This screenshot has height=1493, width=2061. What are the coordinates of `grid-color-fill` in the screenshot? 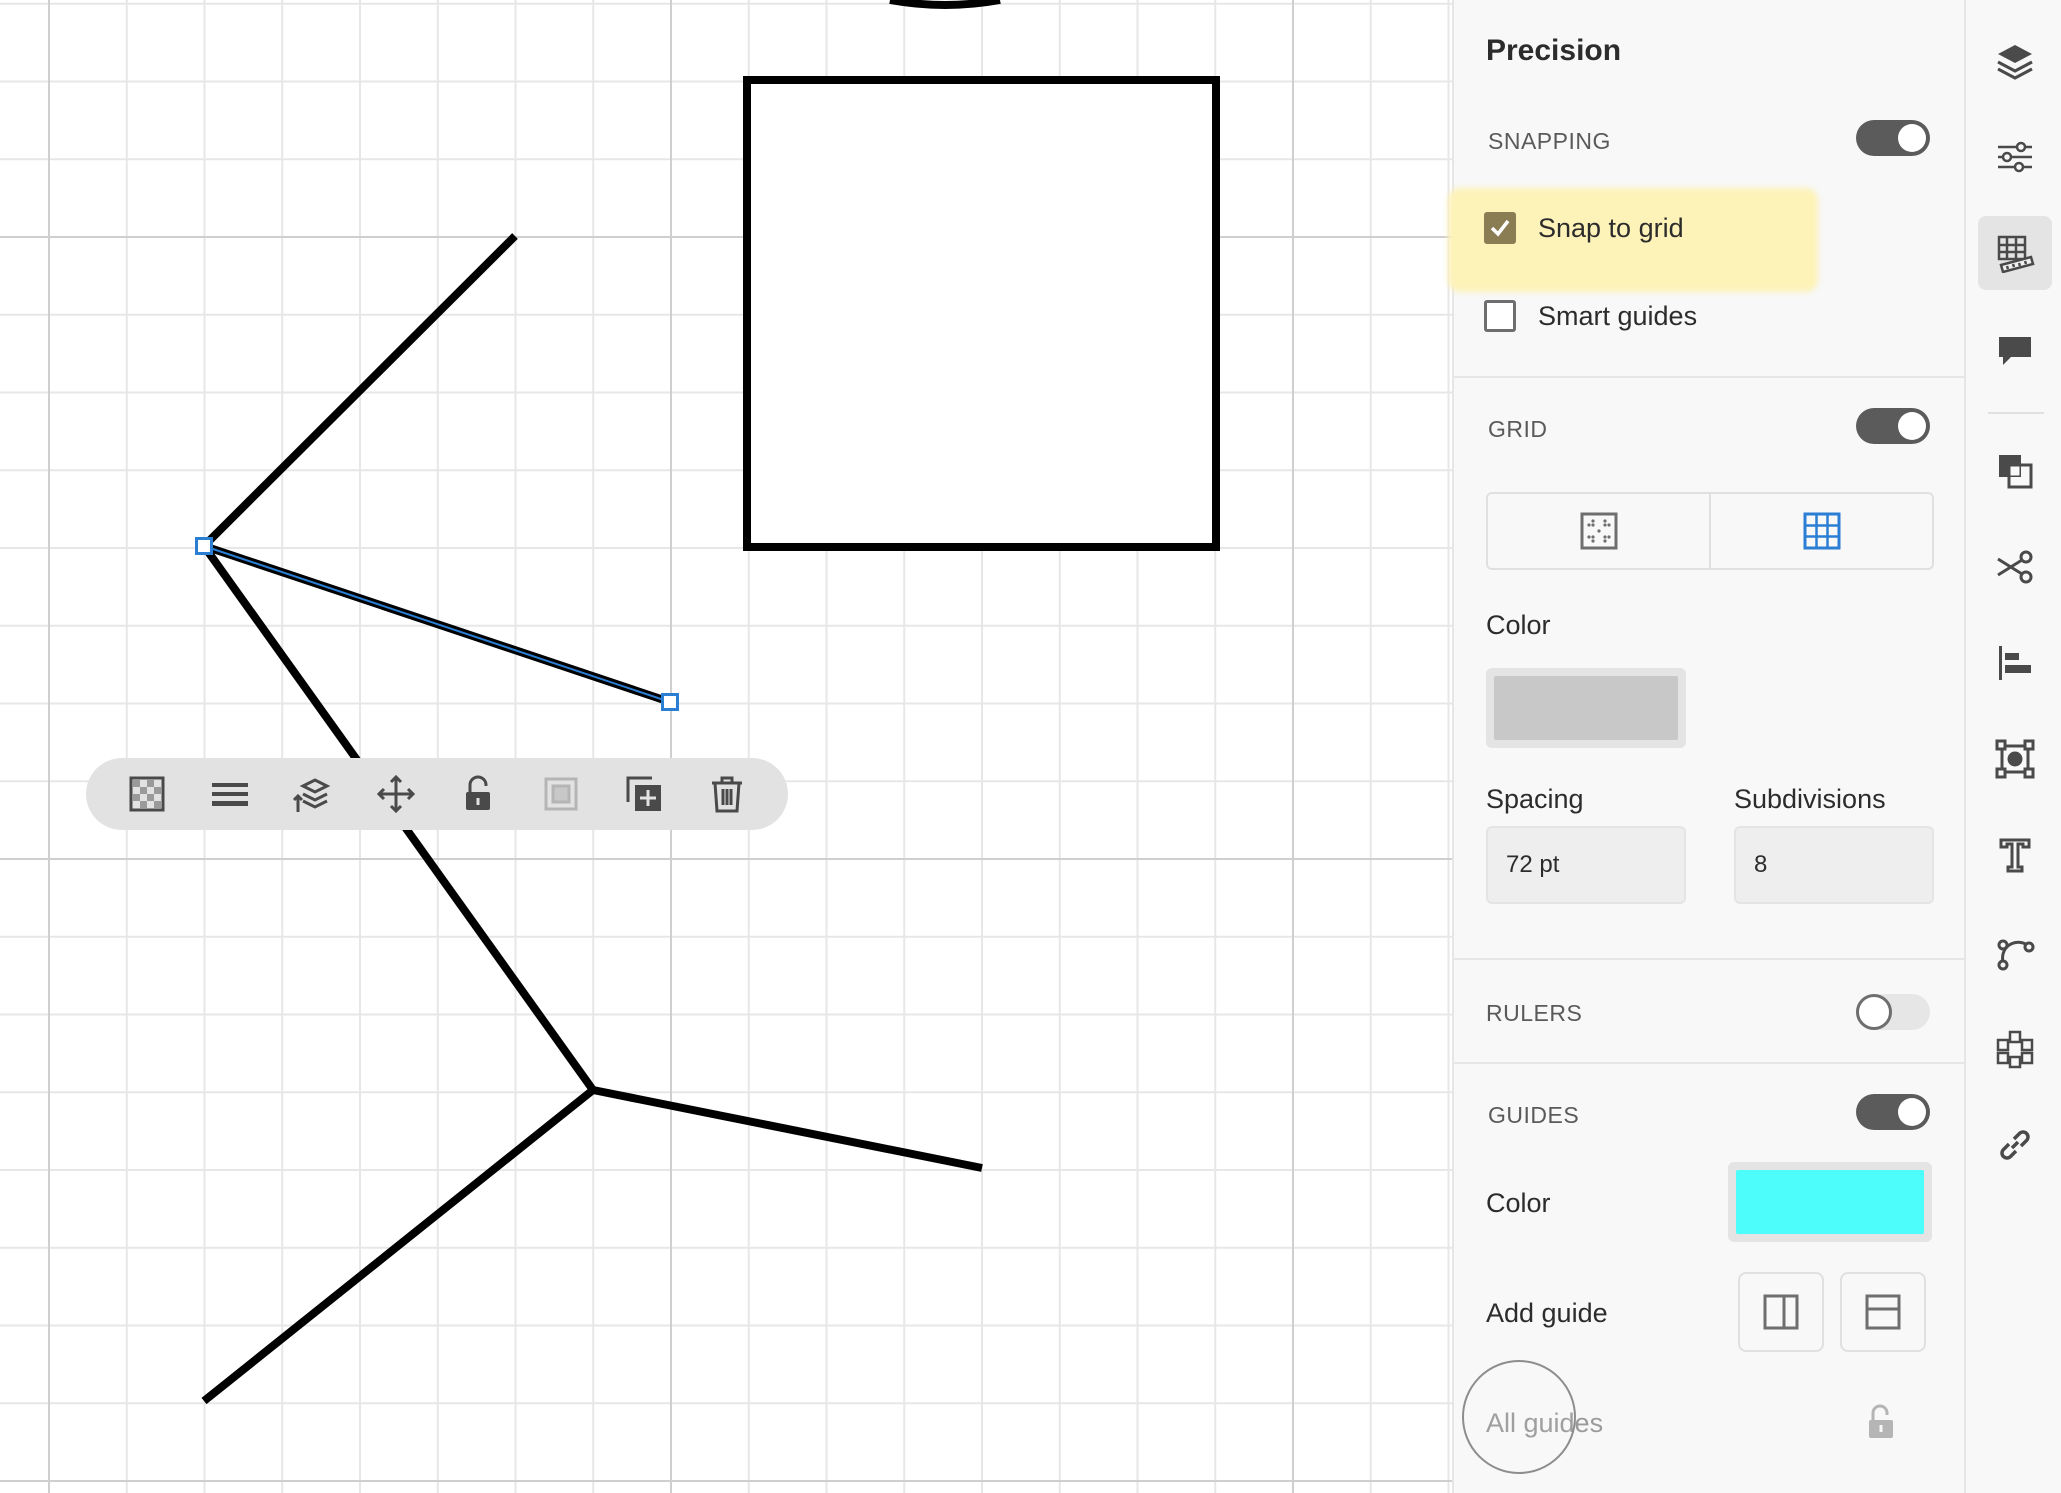 It's located at (1586, 708).